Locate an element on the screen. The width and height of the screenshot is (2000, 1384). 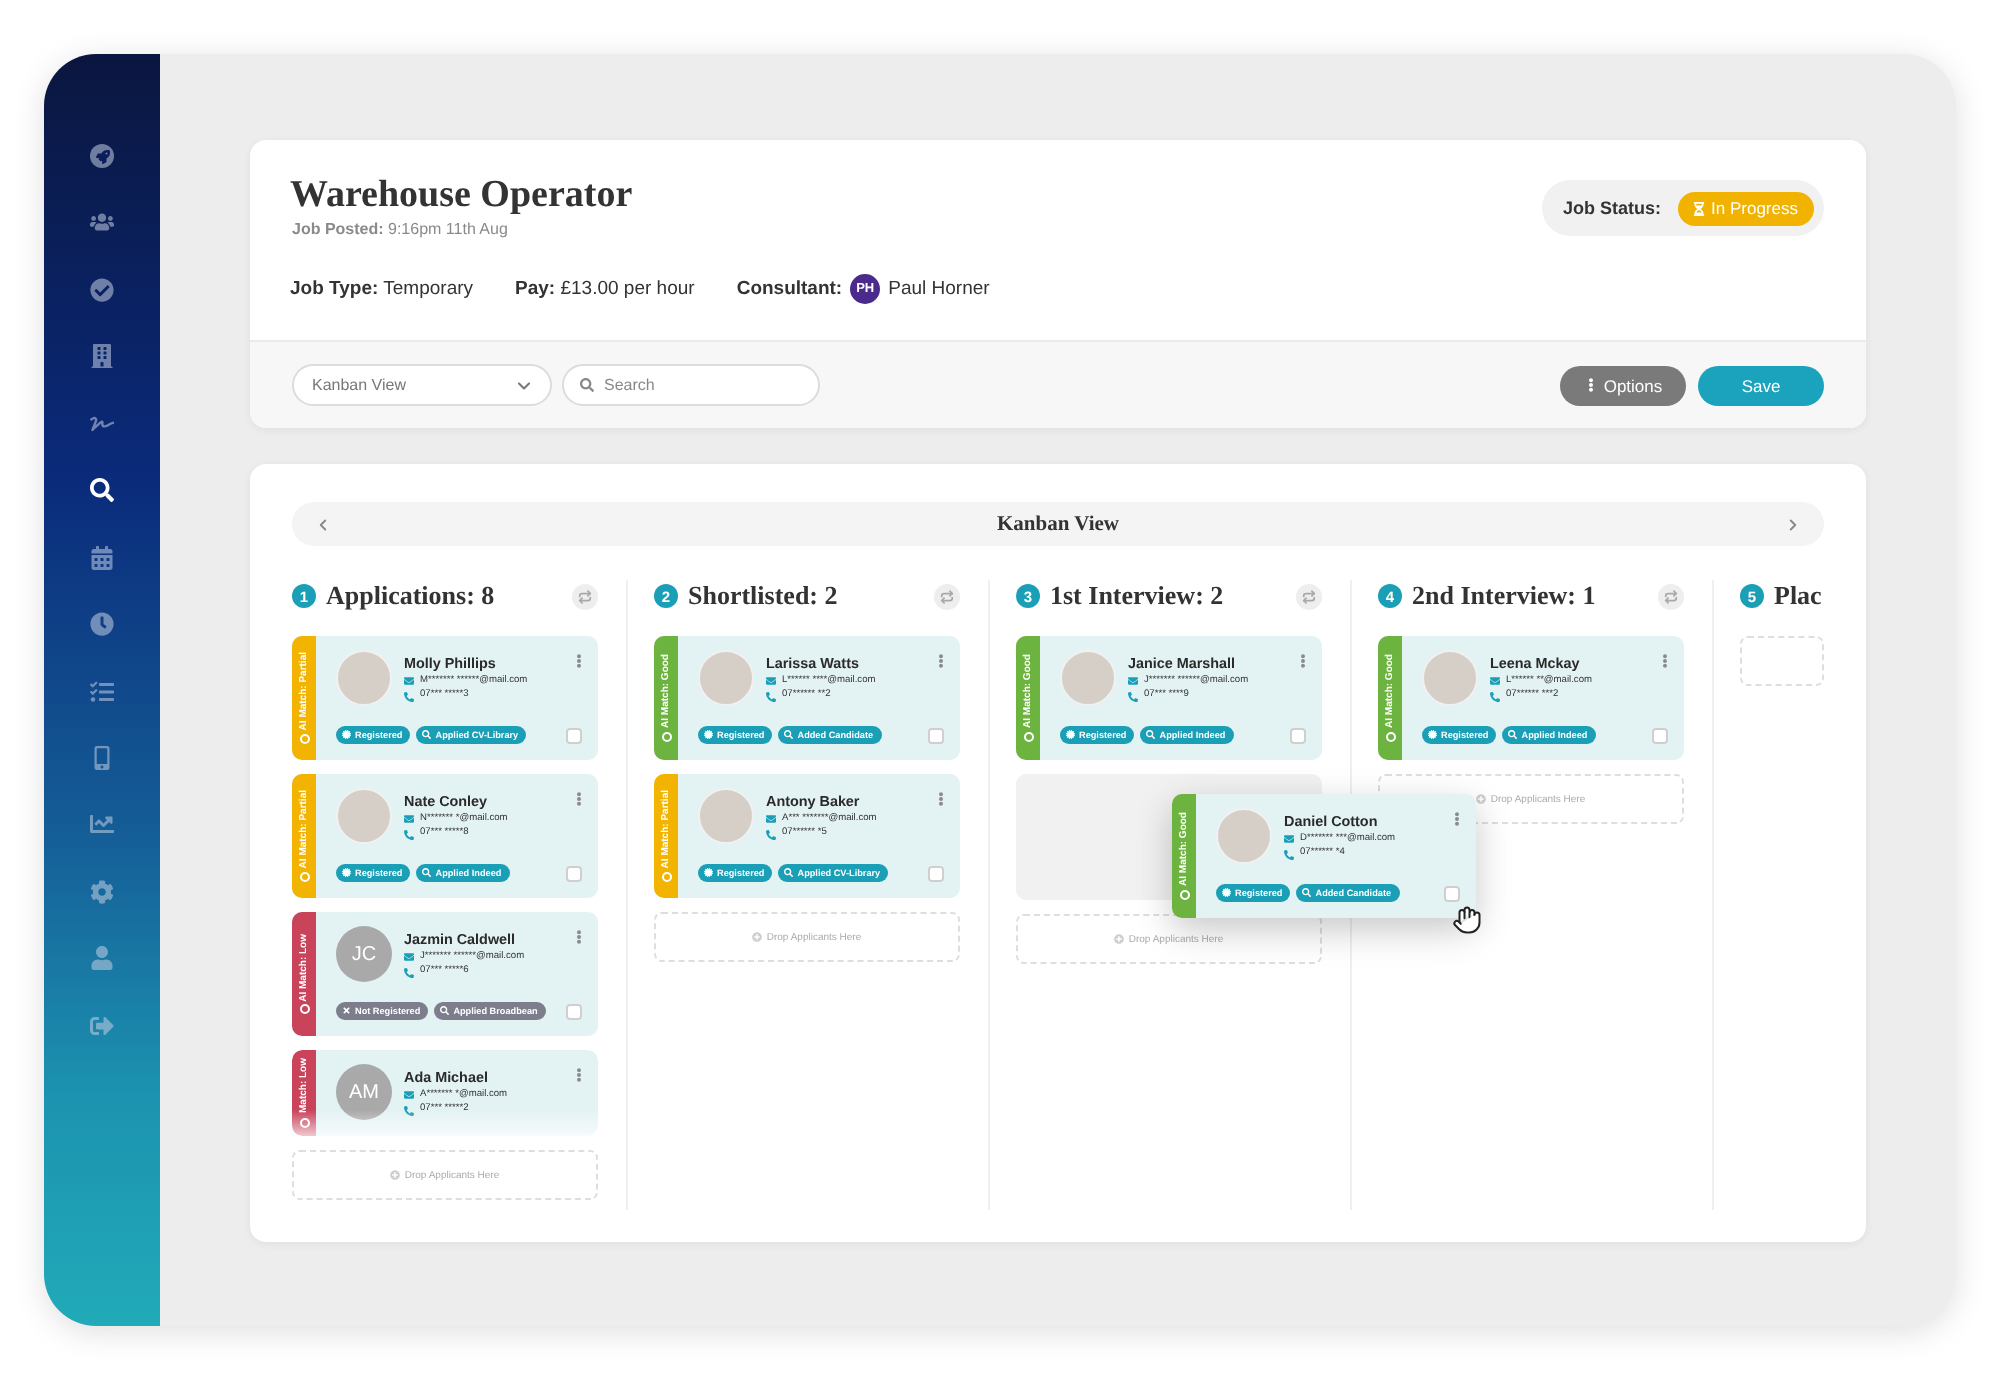
job-title: Warehouse Operator is located at coordinates (461, 196).